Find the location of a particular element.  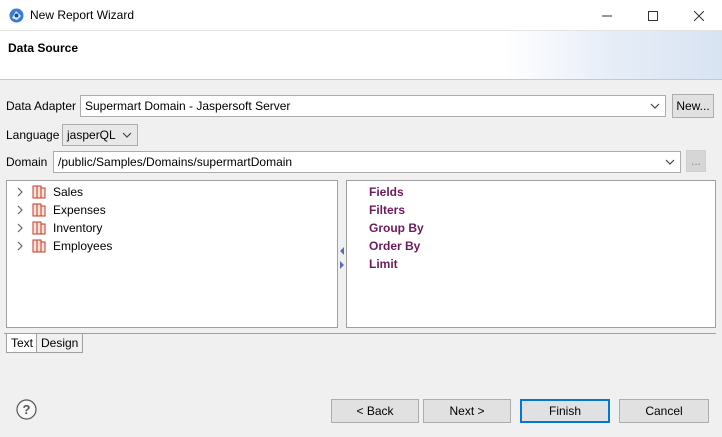

language-value: jasperQL is located at coordinates (91, 135).